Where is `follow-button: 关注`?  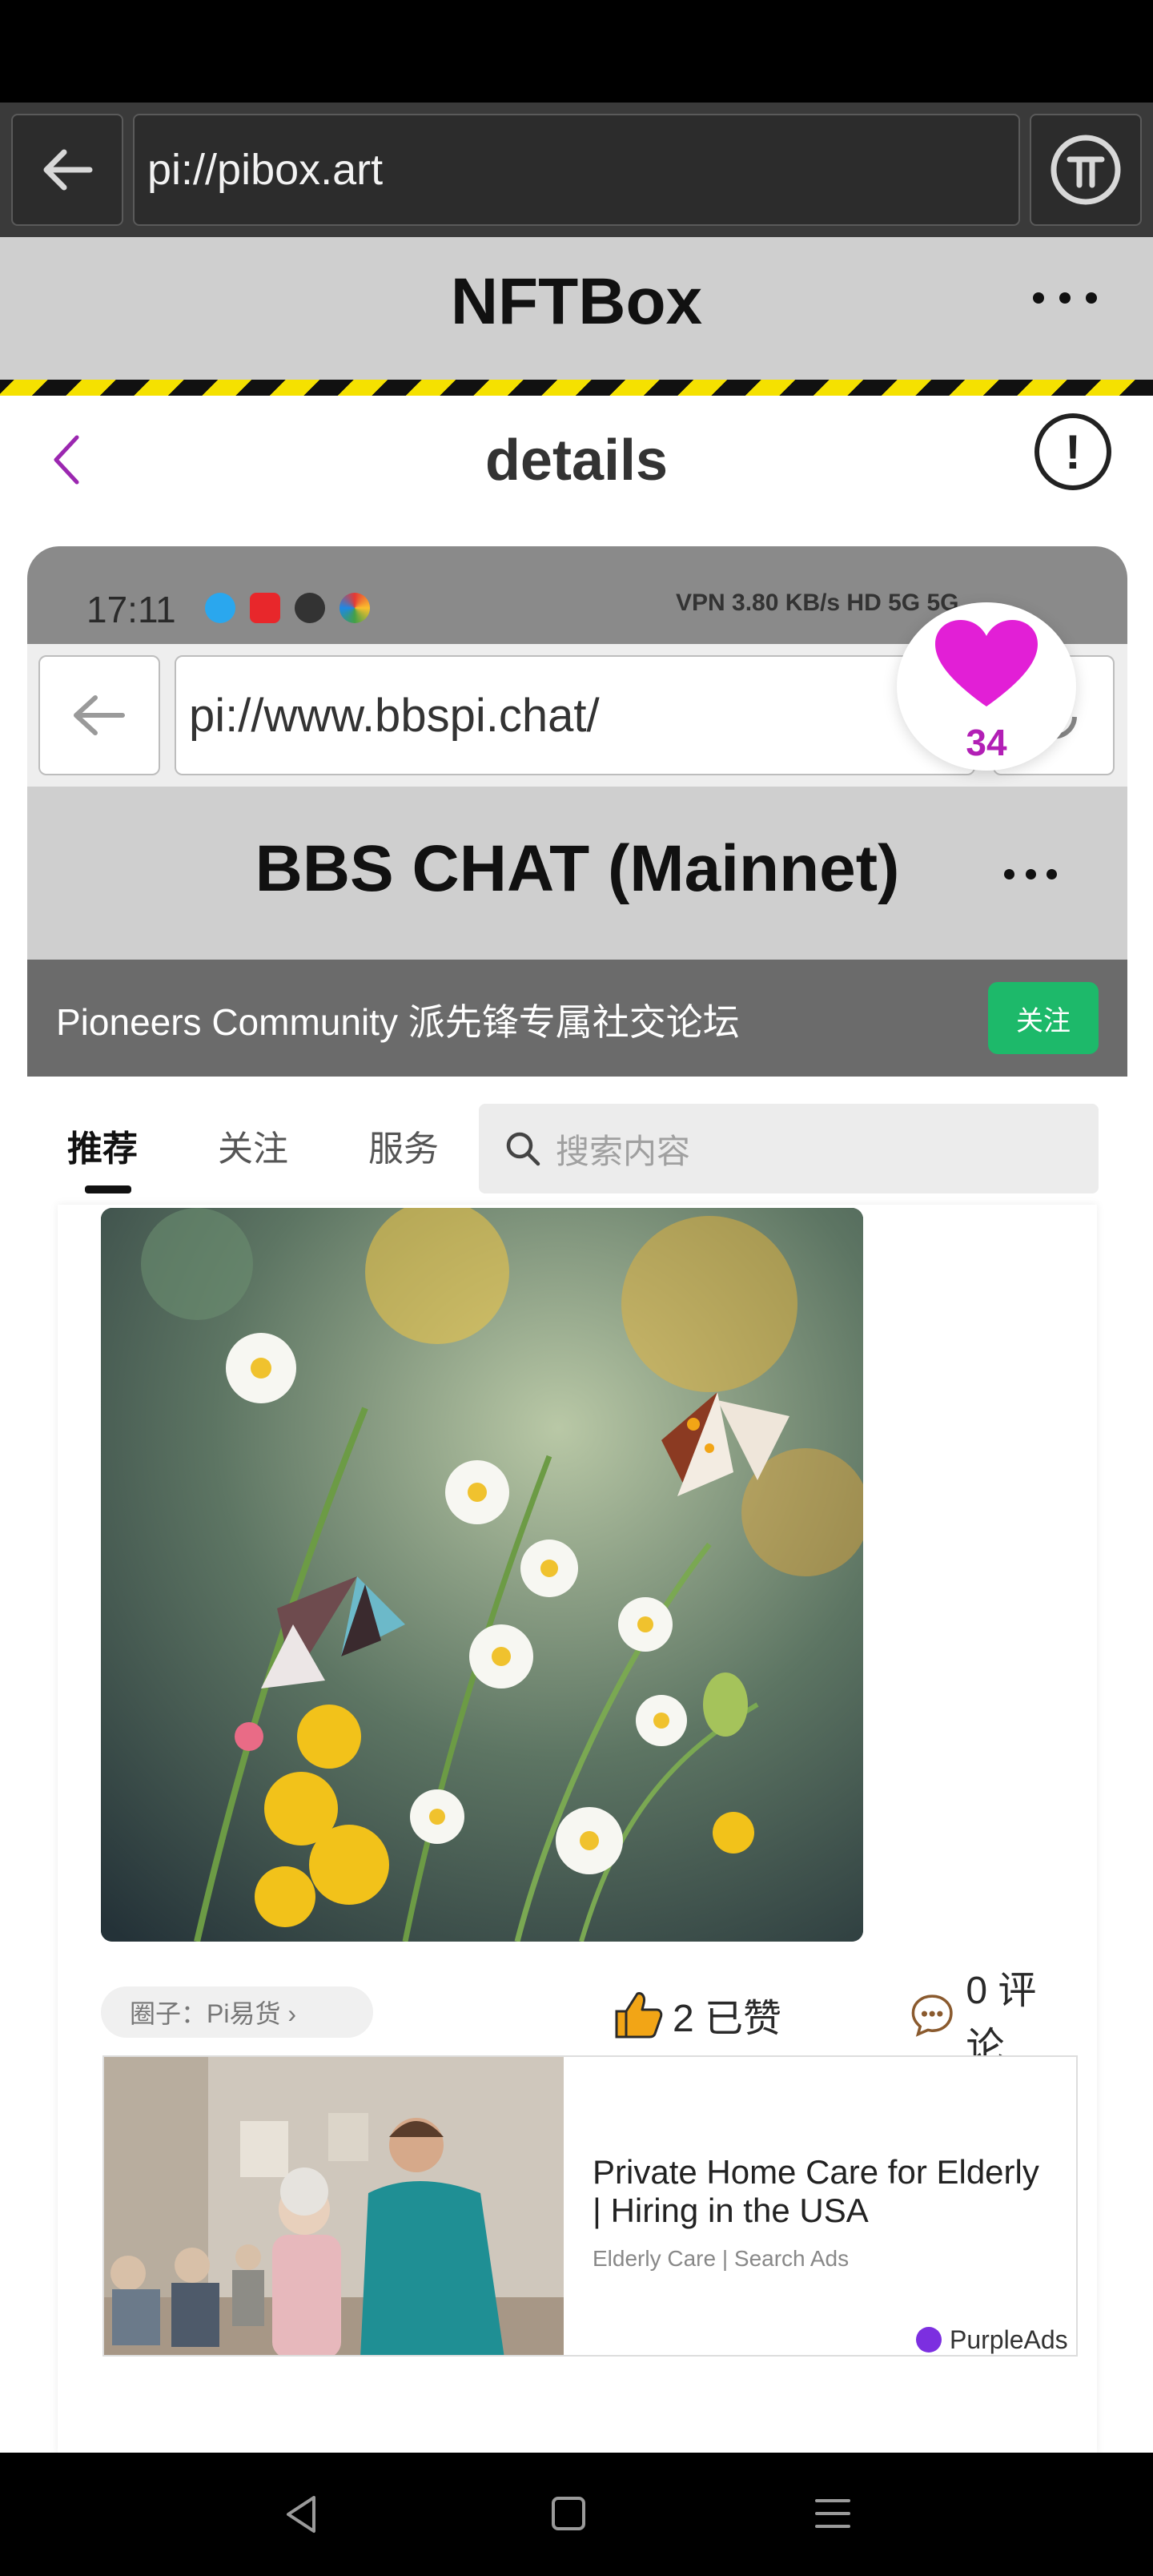
follow-button: 关注 is located at coordinates (1043, 1018).